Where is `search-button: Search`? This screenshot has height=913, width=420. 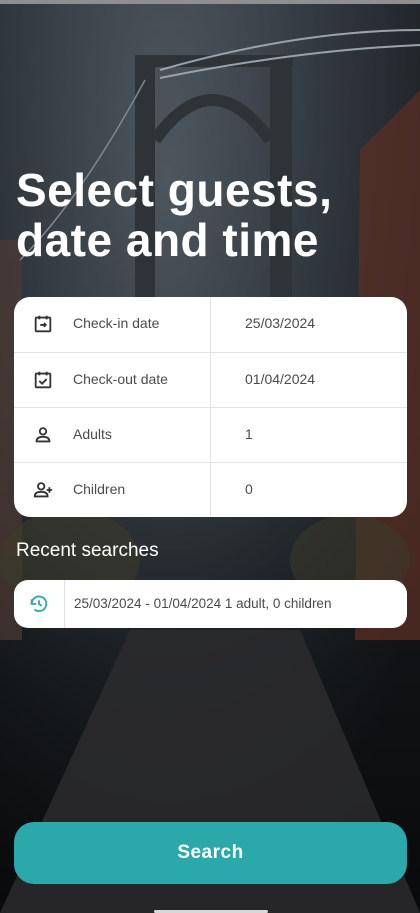 search-button: Search is located at coordinates (210, 853).